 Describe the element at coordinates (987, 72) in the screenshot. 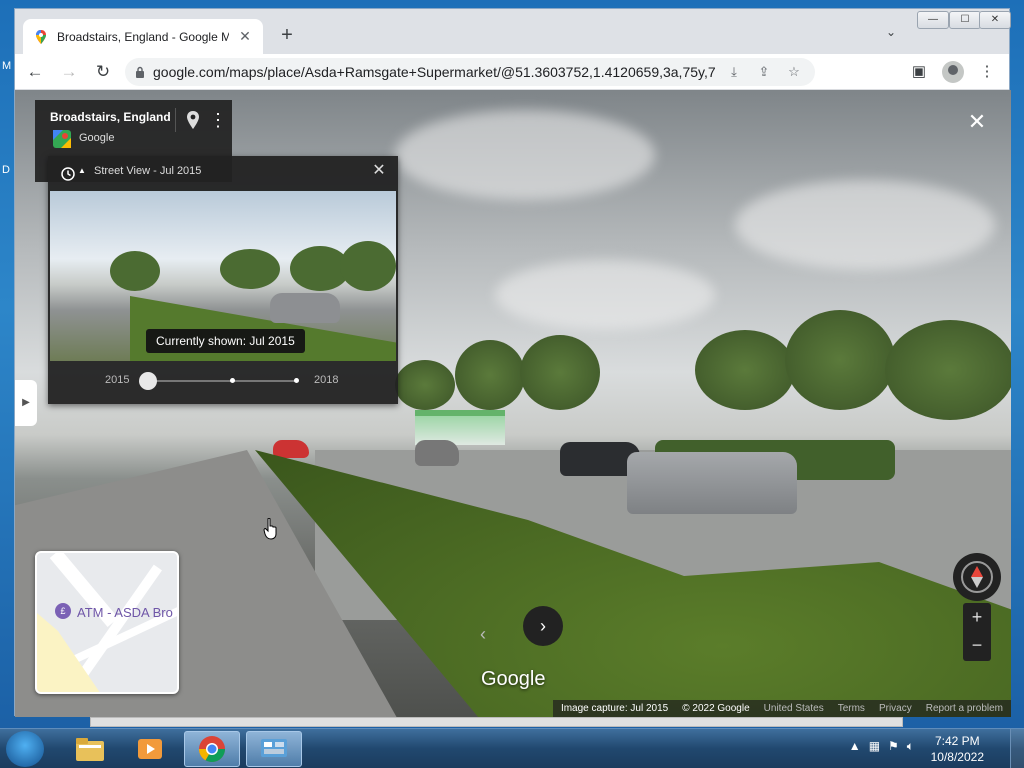

I see `browser-menu-icon: ⋮` at that location.